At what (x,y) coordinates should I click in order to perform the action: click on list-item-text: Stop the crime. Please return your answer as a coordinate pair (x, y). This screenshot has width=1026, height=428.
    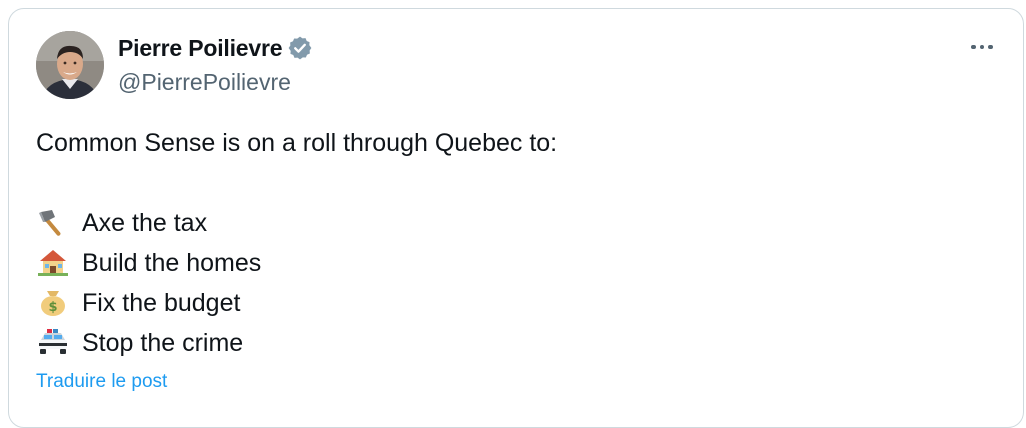
    Looking at the image, I should click on (163, 343).